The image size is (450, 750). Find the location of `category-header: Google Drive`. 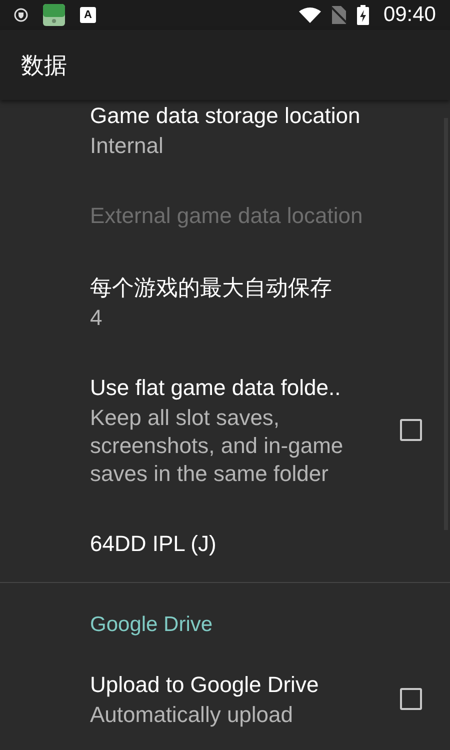

category-header: Google Drive is located at coordinates (151, 624).